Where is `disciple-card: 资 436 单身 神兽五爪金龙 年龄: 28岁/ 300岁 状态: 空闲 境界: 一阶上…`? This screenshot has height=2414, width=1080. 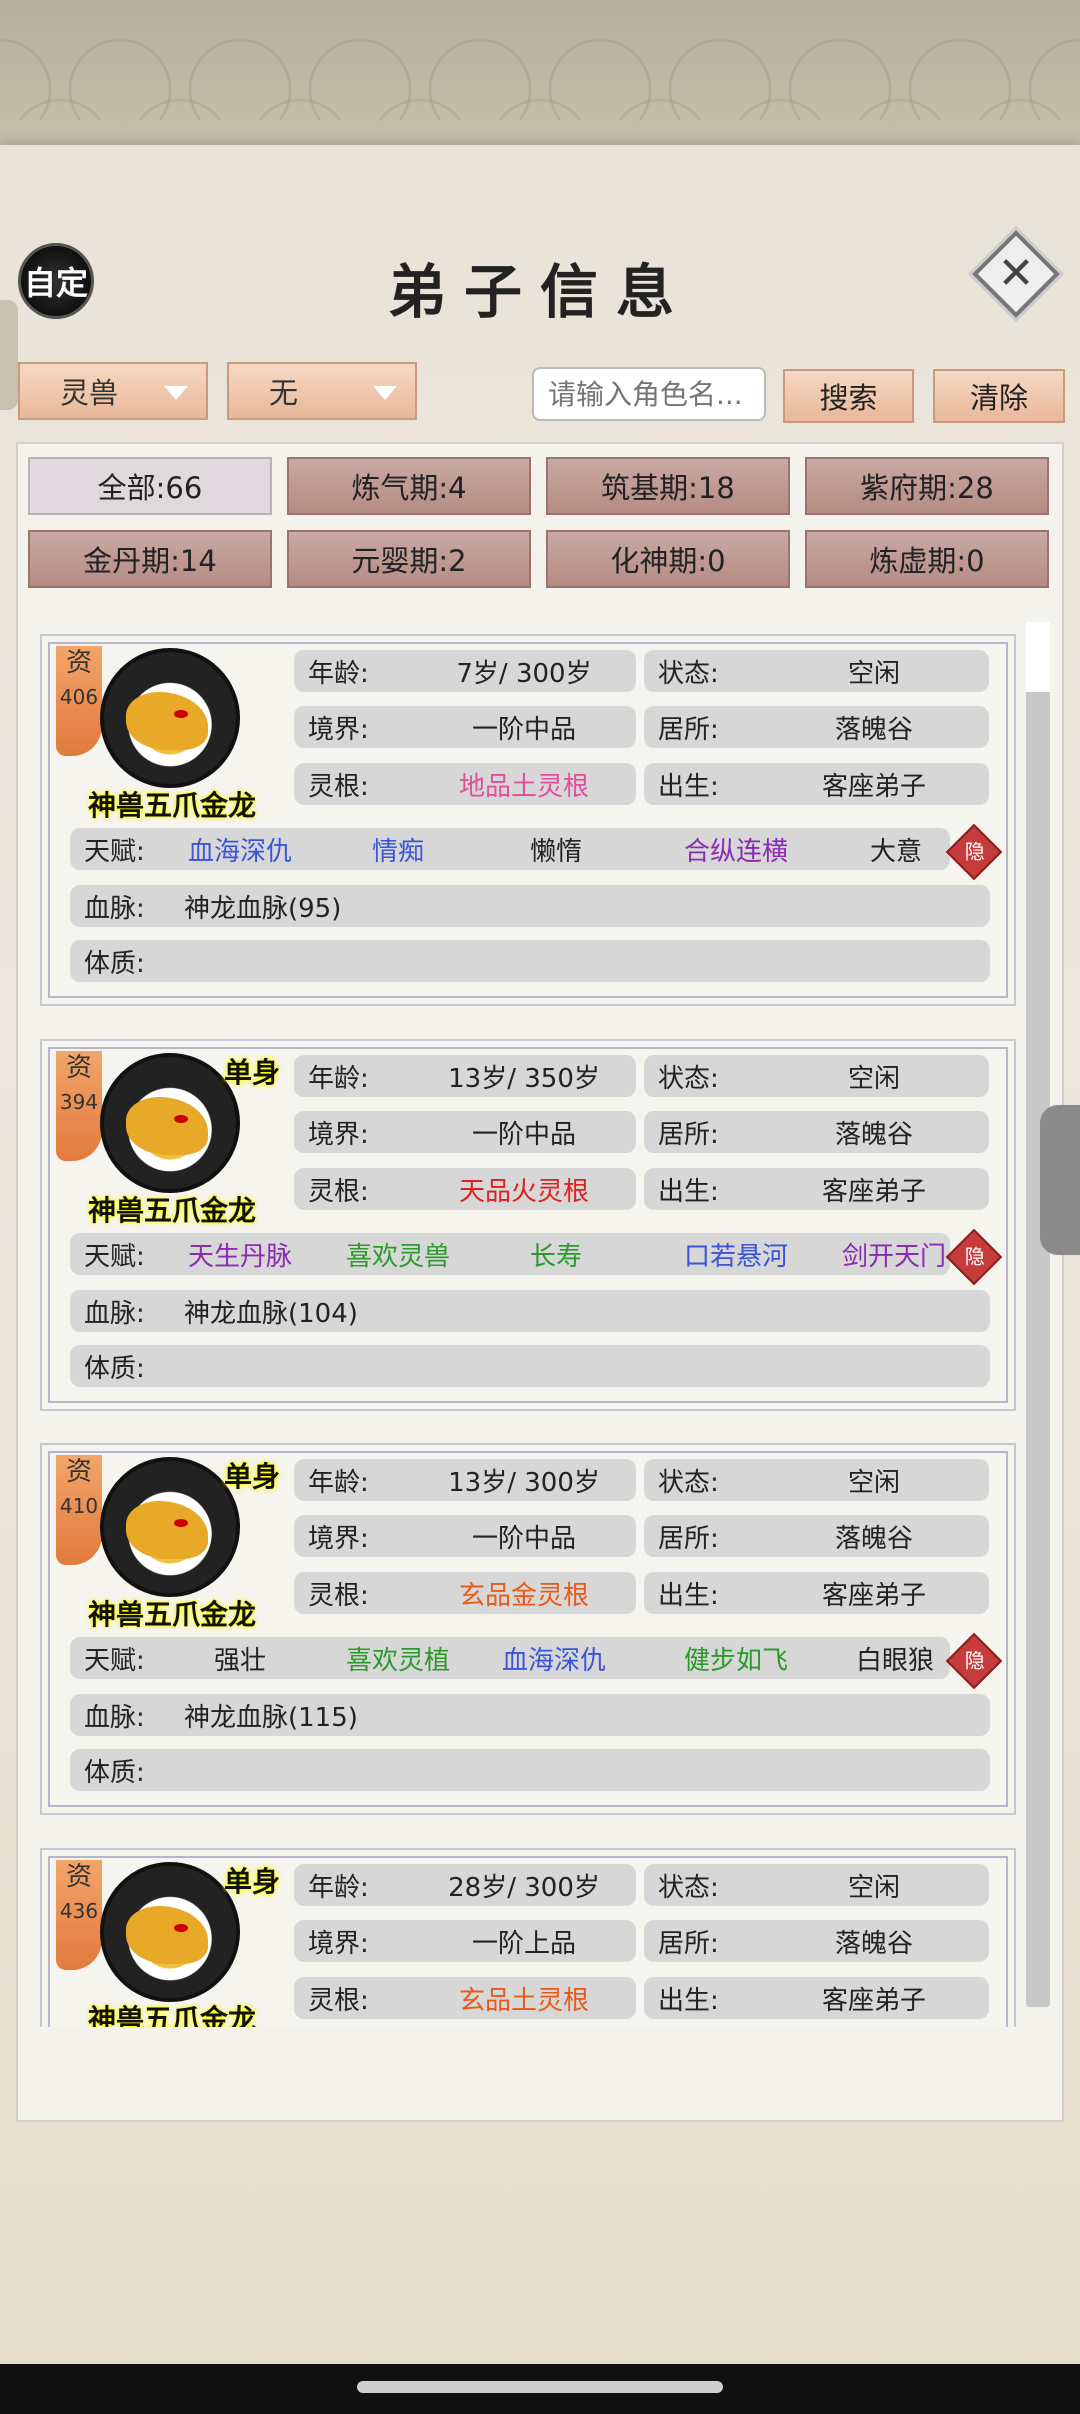 disciple-card: 资 436 单身 神兽五爪金龙 年龄: 28岁/ 300岁 状态: 空闲 境界: 一阶上… is located at coordinates (528, 1937).